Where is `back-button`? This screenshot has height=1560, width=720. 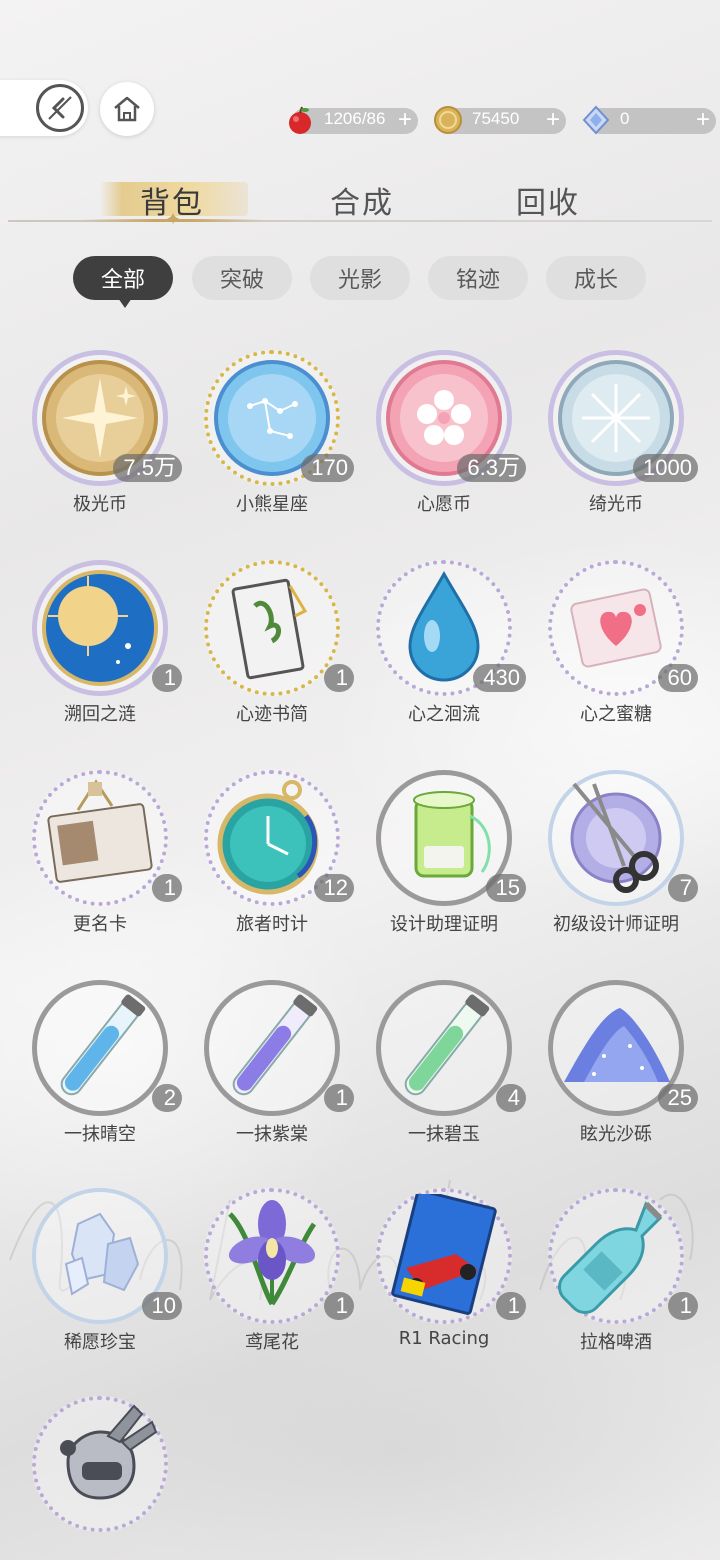
back-button is located at coordinates (60, 108).